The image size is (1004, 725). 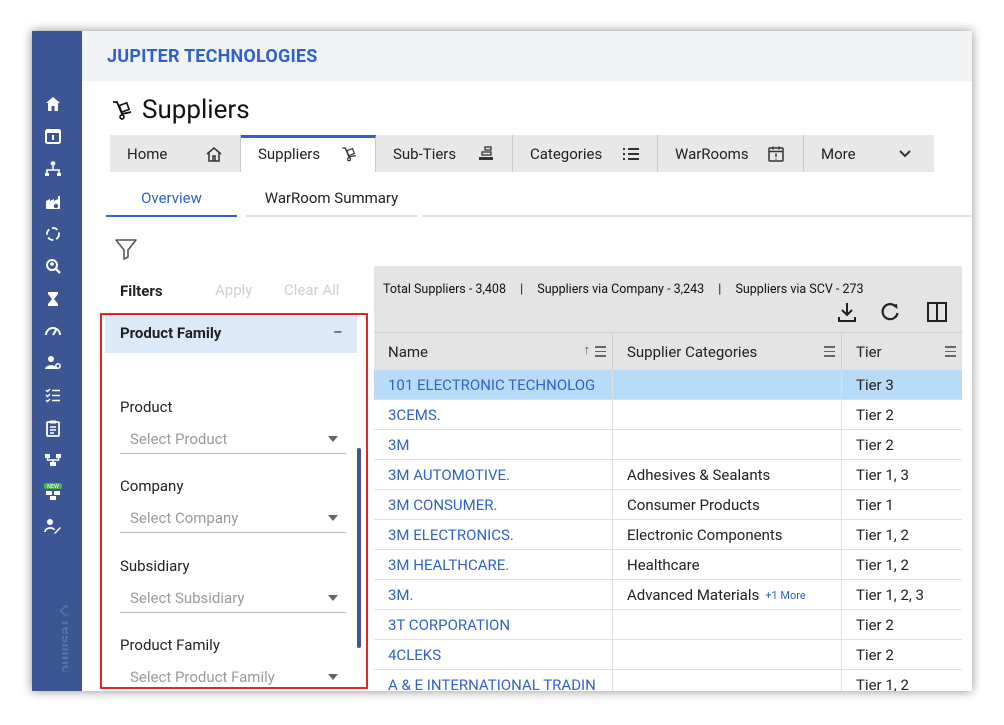 I want to click on cycle-icon, so click(x=53, y=234).